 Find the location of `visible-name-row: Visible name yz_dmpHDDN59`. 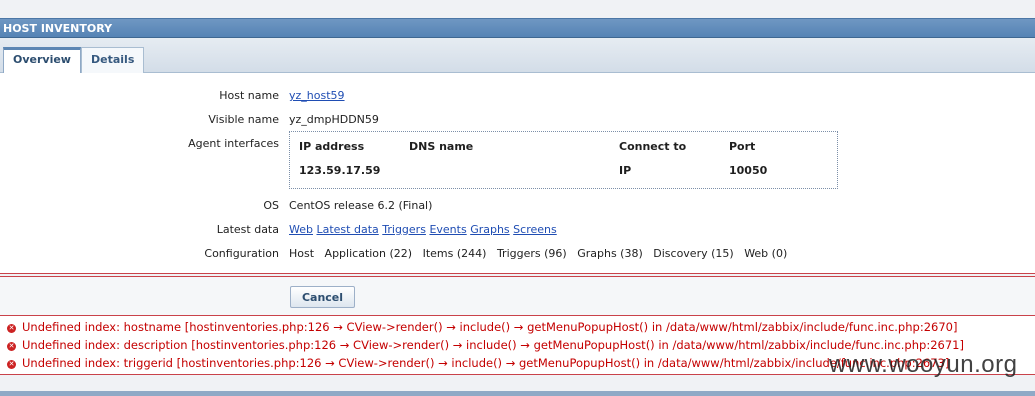

visible-name-row: Visible name yz_dmpHDDN59 is located at coordinates (517, 123).